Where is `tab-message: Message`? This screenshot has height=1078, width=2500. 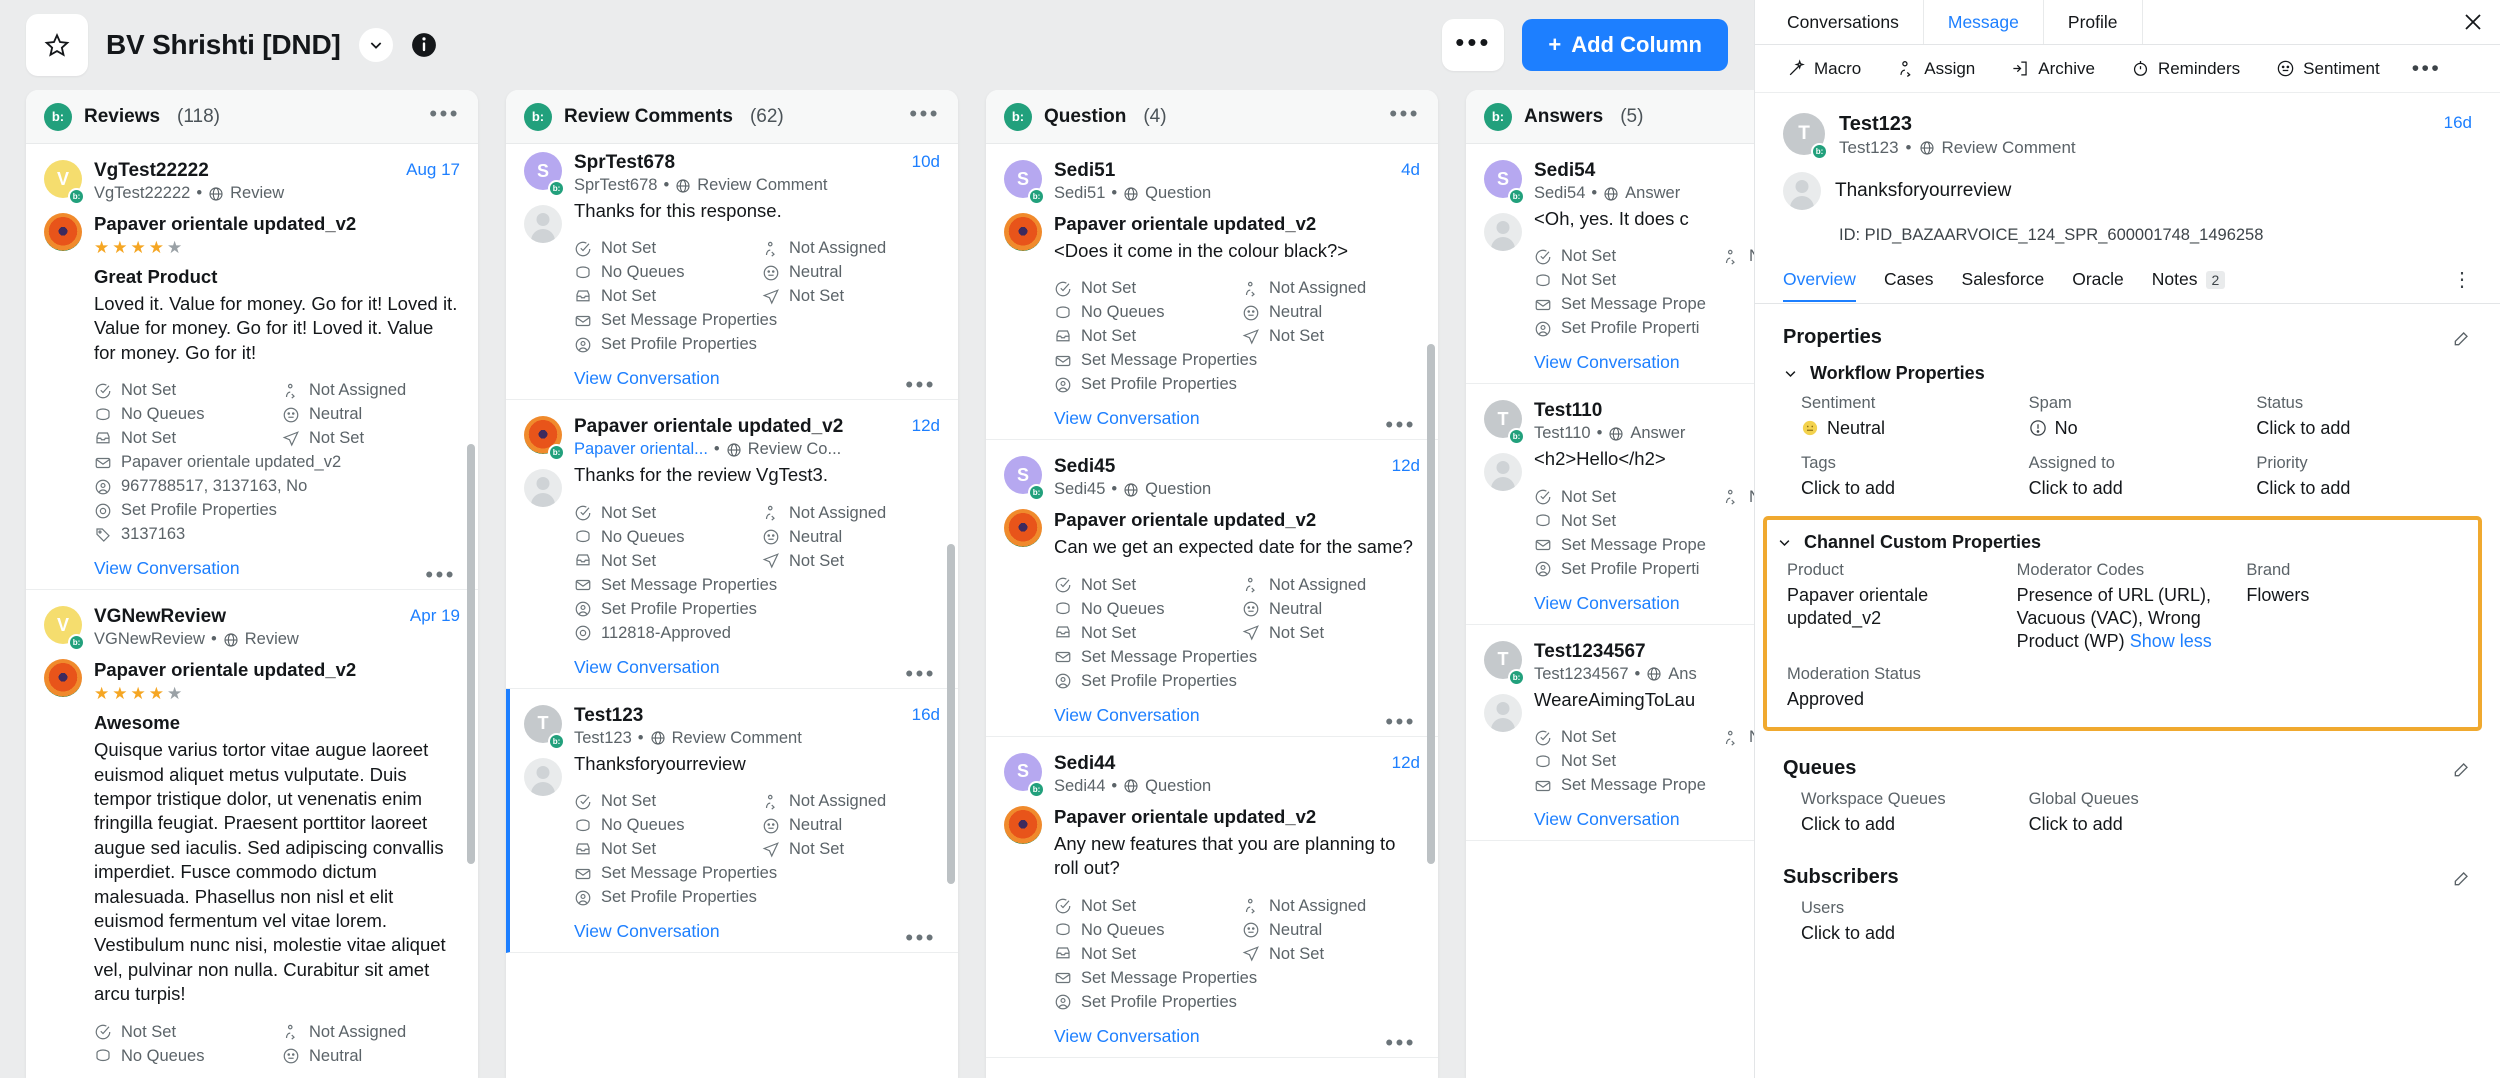
tab-message: Message is located at coordinates (1984, 22).